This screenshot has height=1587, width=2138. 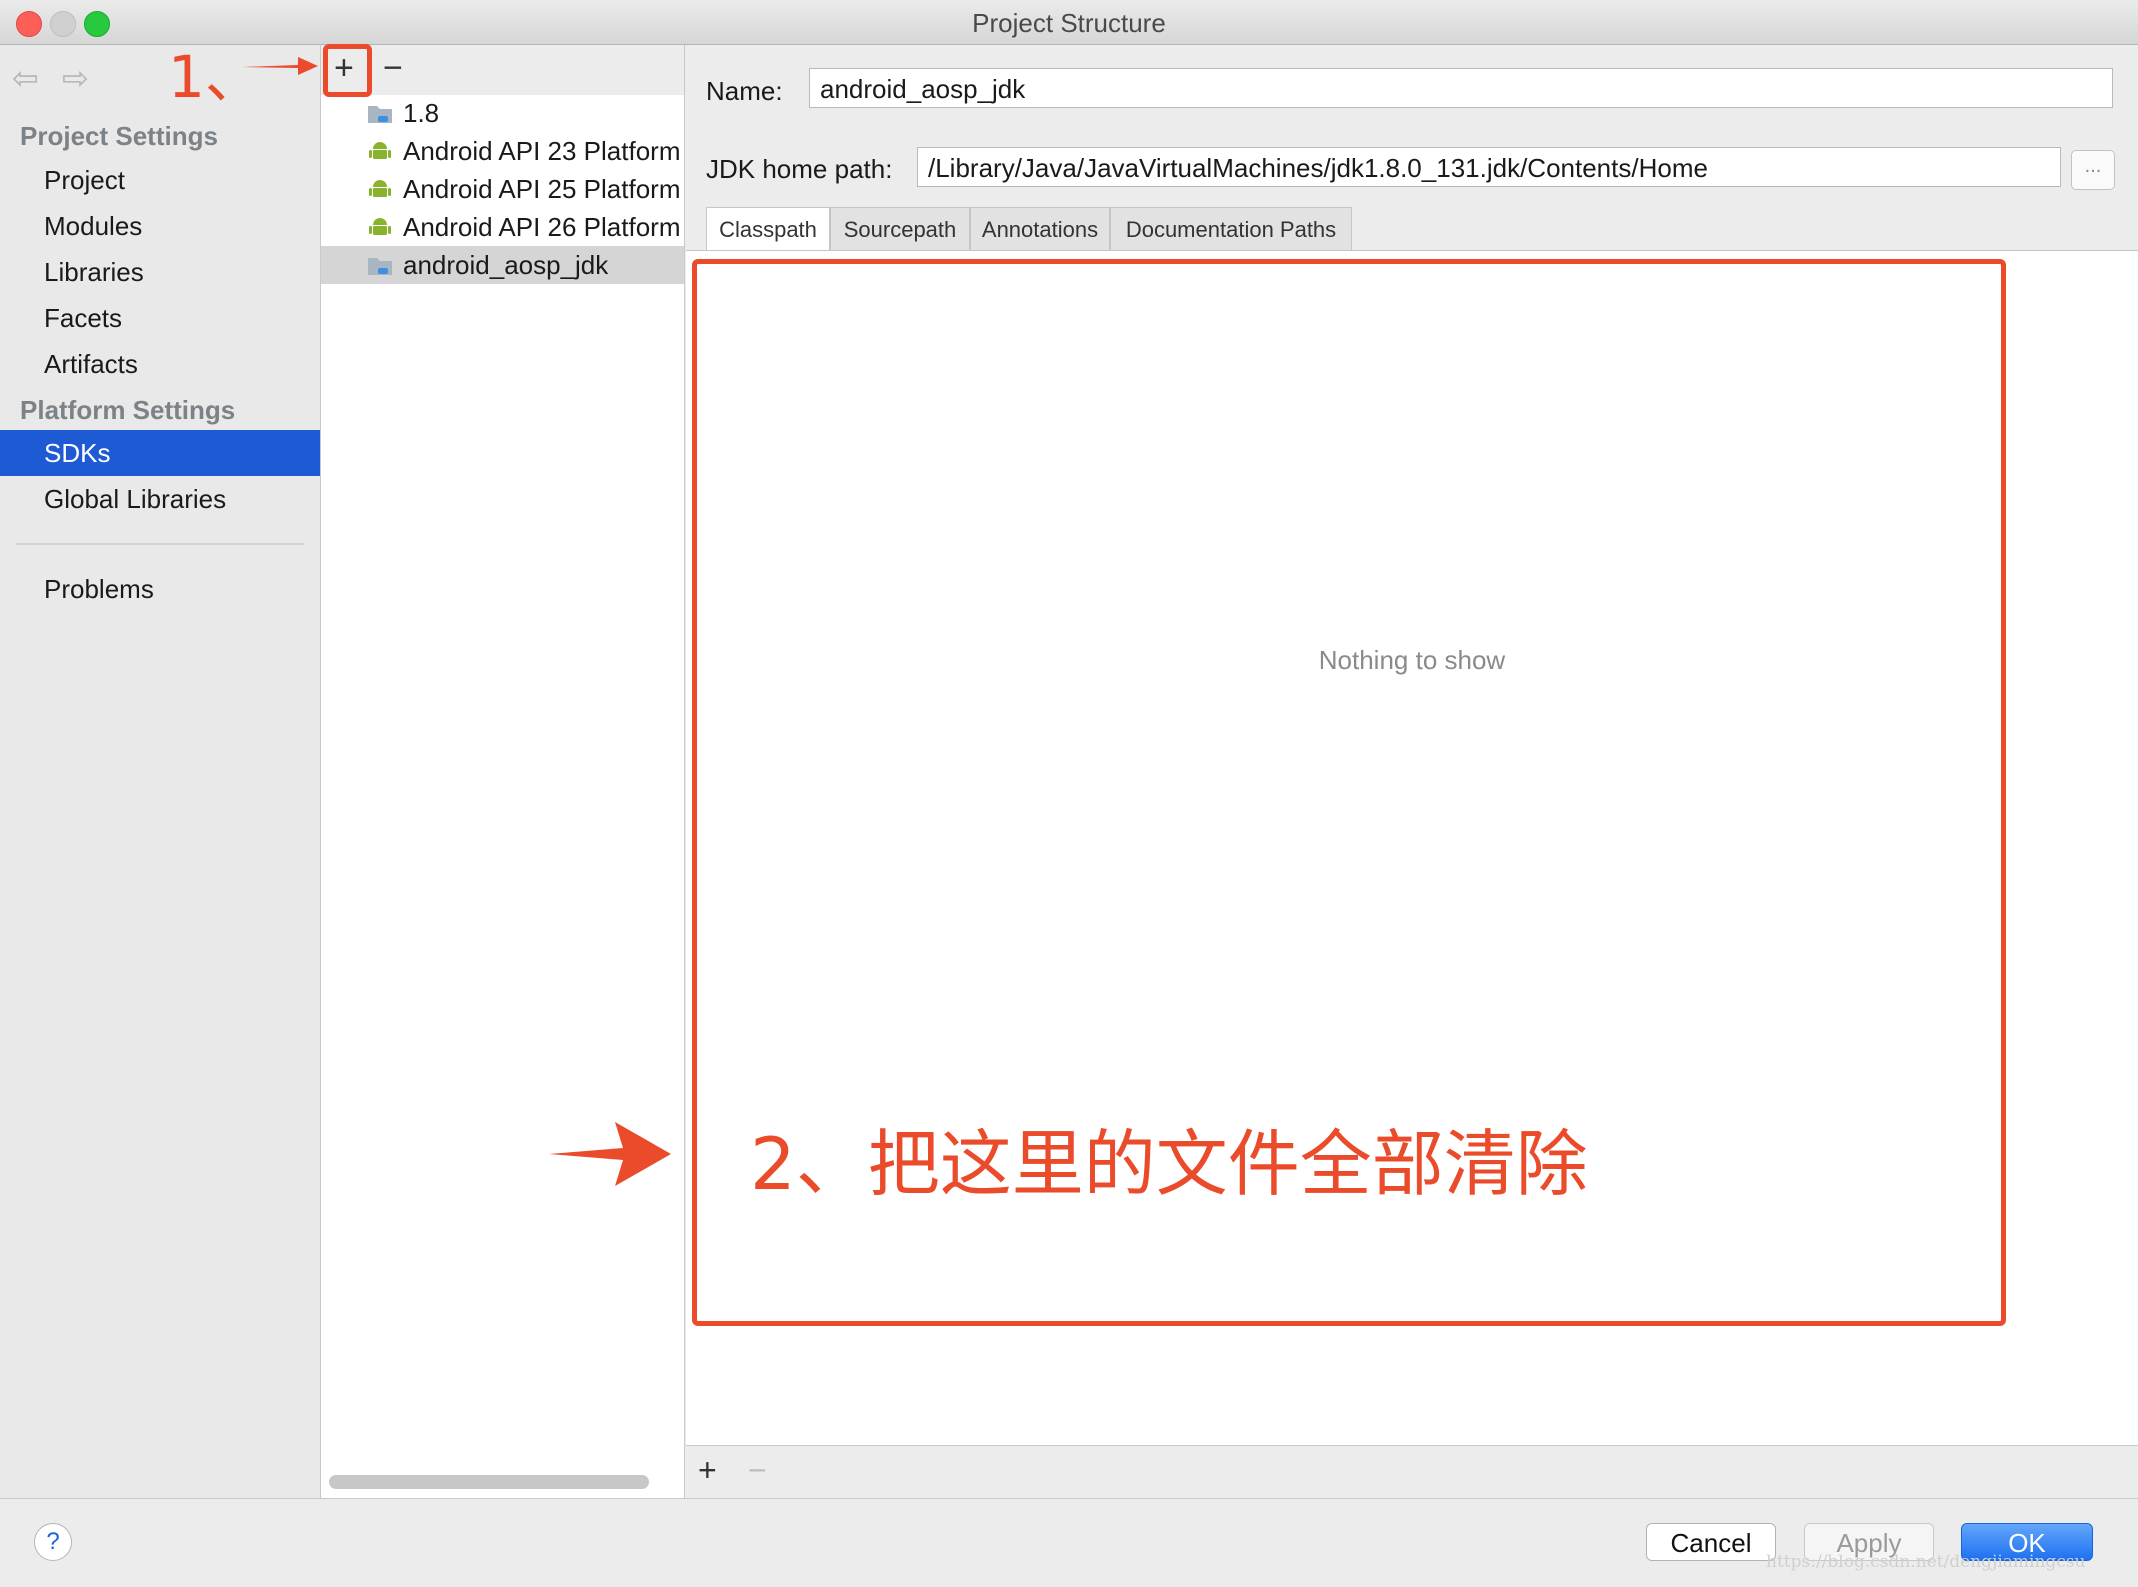 What do you see at coordinates (768, 229) in the screenshot?
I see `tab-classpath: Classpath` at bounding box center [768, 229].